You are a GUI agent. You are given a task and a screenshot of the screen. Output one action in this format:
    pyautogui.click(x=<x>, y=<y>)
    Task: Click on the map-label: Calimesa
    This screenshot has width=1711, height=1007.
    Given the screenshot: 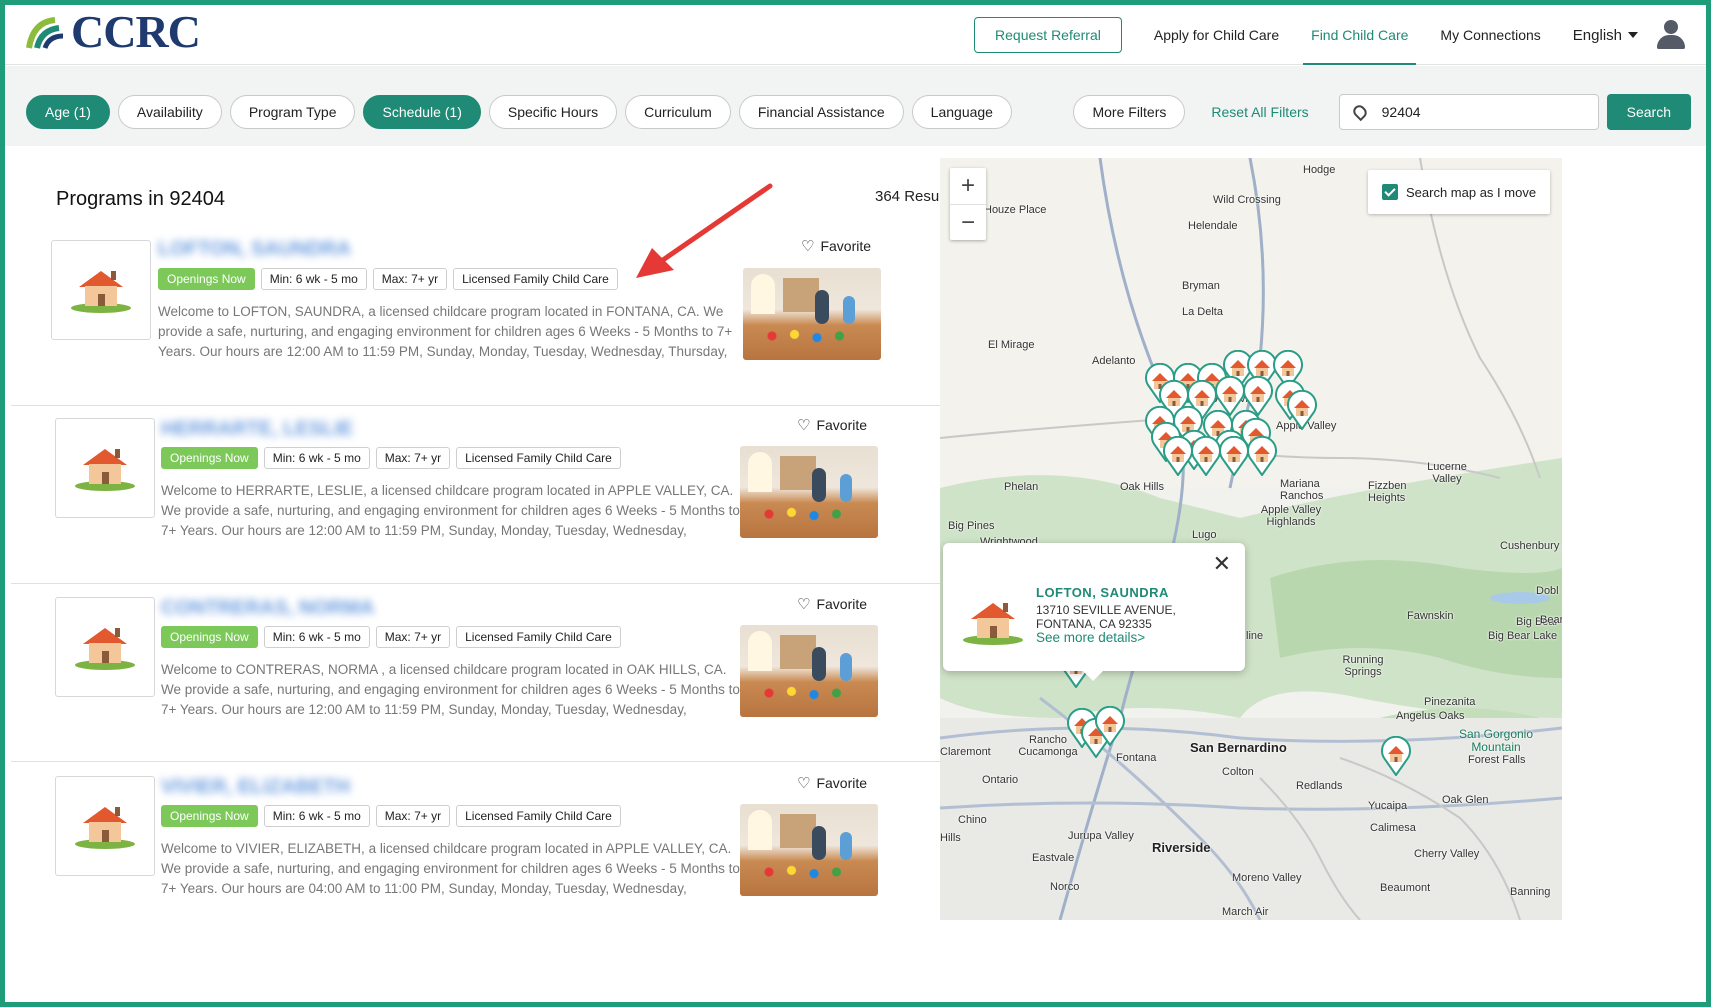 What is the action you would take?
    pyautogui.click(x=1393, y=828)
    